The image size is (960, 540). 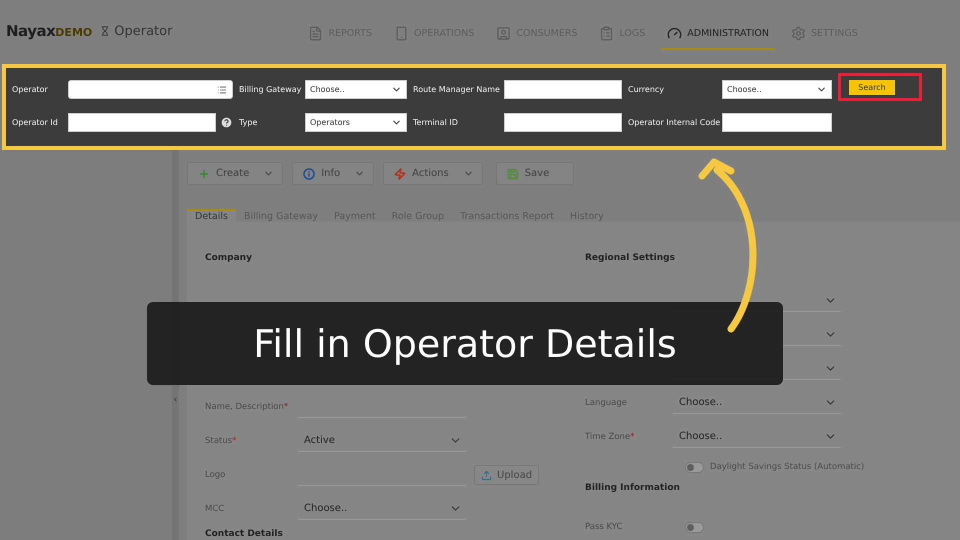 What do you see at coordinates (333, 173) in the screenshot?
I see `toolbar-button: Info` at bounding box center [333, 173].